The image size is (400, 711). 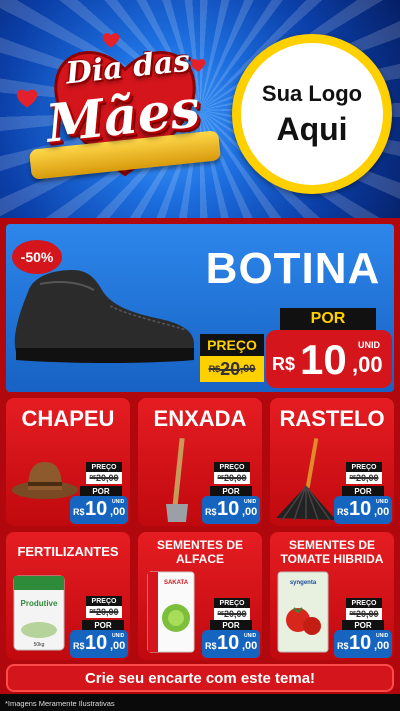 What do you see at coordinates (37, 257) in the screenshot?
I see `discount-badge: -50%` at bounding box center [37, 257].